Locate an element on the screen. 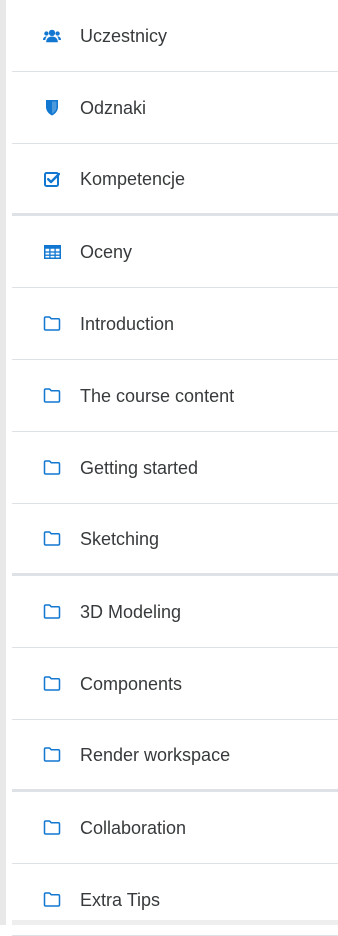 The width and height of the screenshot is (338, 936). shield-icon is located at coordinates (52, 108).